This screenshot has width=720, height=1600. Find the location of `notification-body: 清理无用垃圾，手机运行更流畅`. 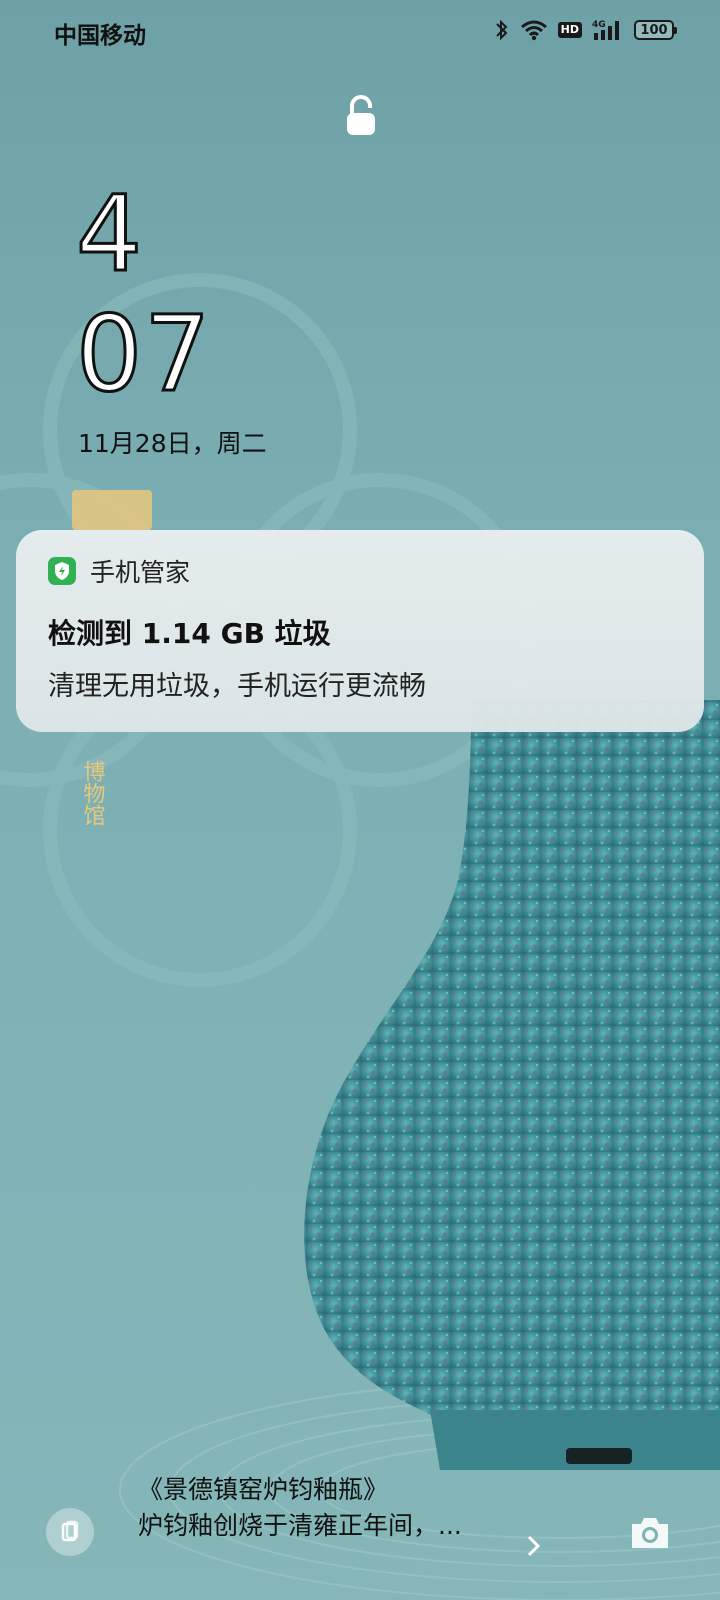

notification-body: 清理无用垃圾，手机运行更流畅 is located at coordinates (237, 686).